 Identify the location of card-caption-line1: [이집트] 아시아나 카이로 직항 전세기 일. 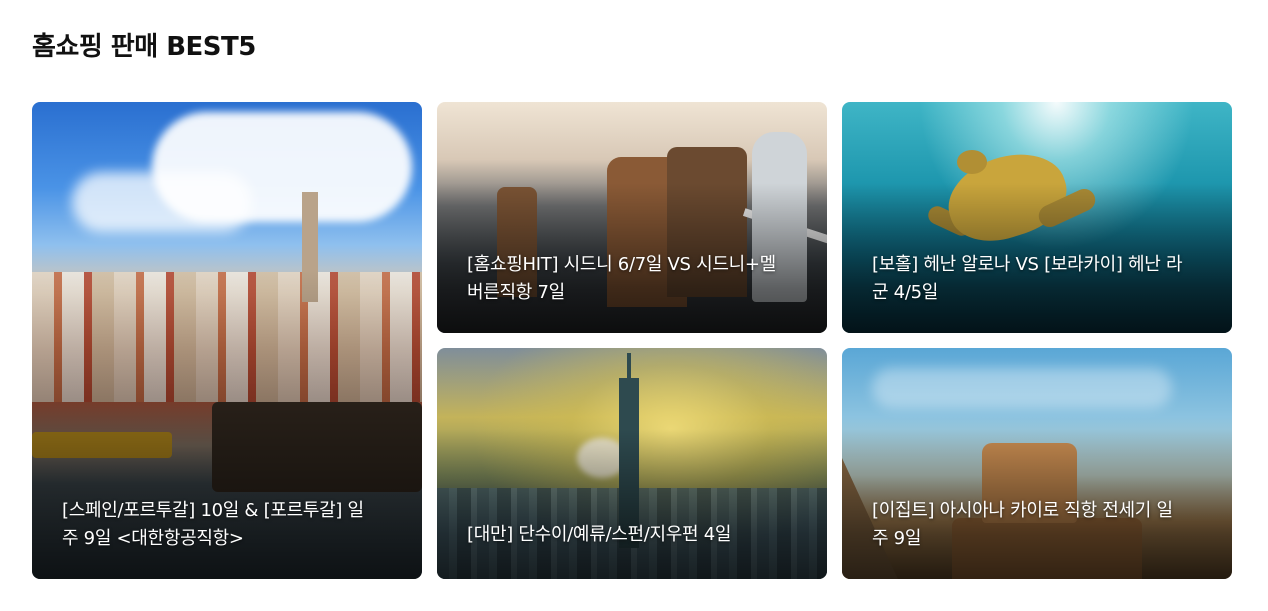
(1022, 510).